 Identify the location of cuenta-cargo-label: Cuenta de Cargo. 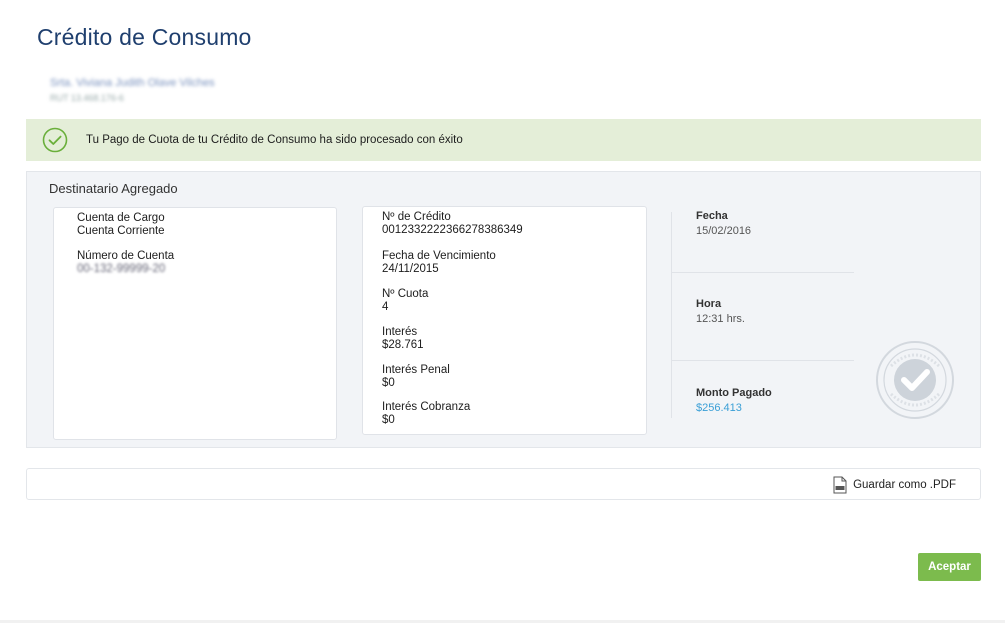
(121, 218).